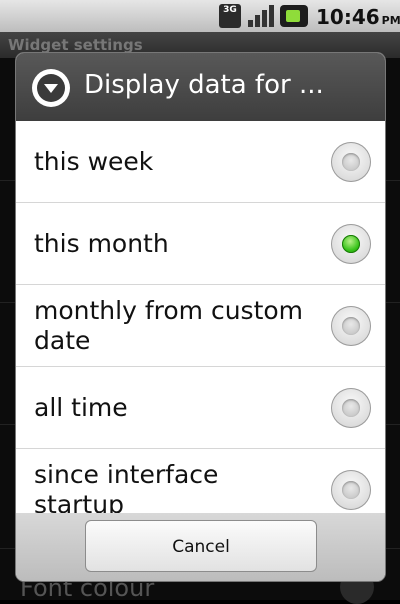  What do you see at coordinates (101, 243) in the screenshot?
I see `option-label: this month` at bounding box center [101, 243].